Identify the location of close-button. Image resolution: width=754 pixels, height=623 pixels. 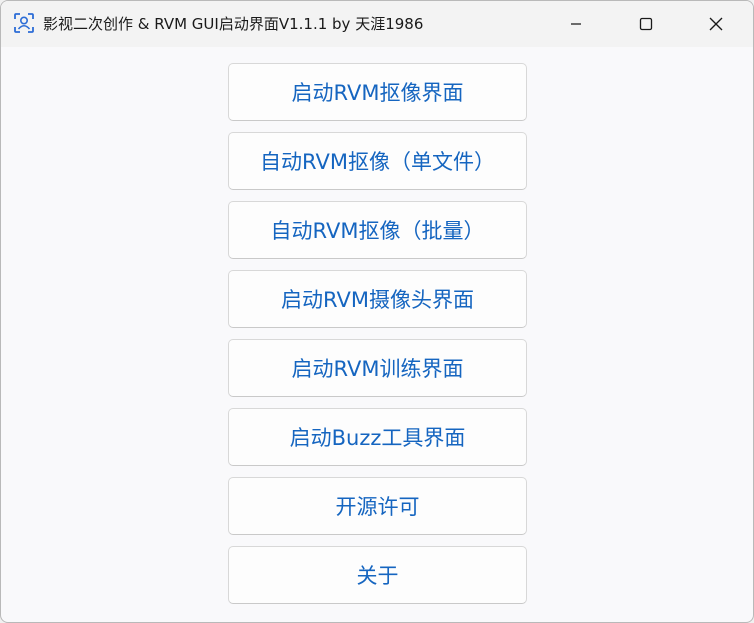
(716, 24).